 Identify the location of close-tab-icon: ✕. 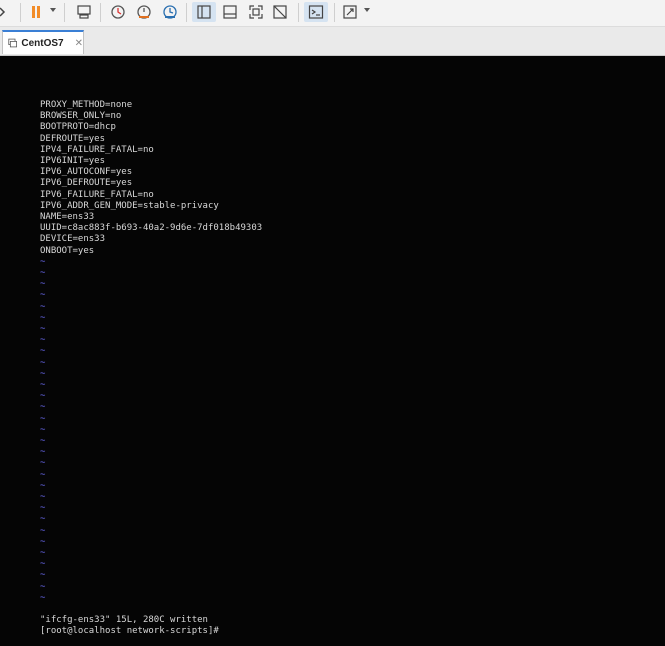
(79, 43).